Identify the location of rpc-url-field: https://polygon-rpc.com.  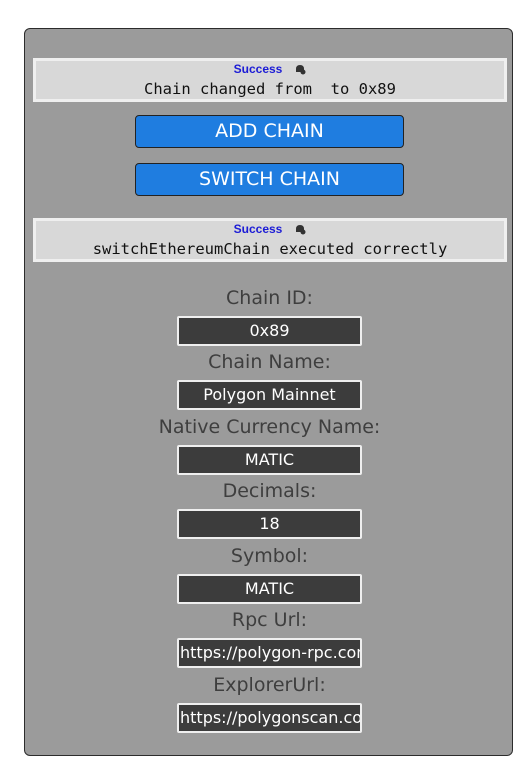
(269, 653).